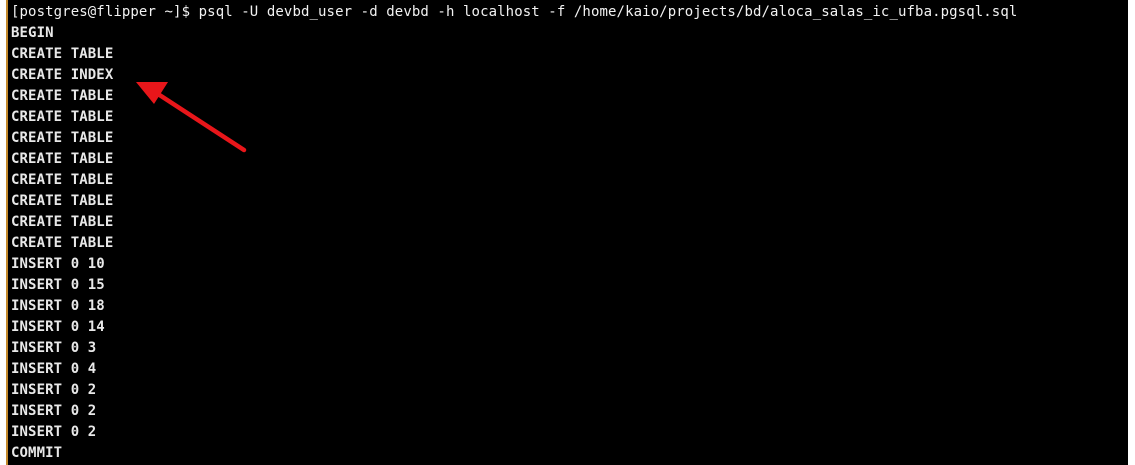  Describe the element at coordinates (37, 453) in the screenshot. I see `output-line: COMMIT` at that location.